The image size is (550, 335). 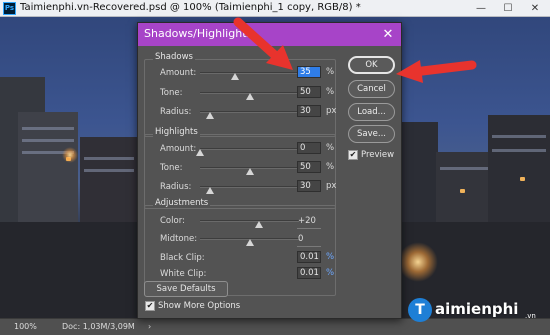 What do you see at coordinates (309, 257) in the screenshot?
I see `black-clip-field: 0.01` at bounding box center [309, 257].